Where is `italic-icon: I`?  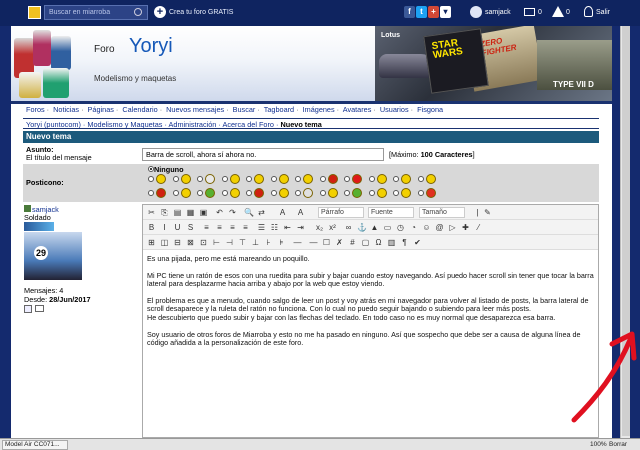 italic-icon: I is located at coordinates (164, 227).